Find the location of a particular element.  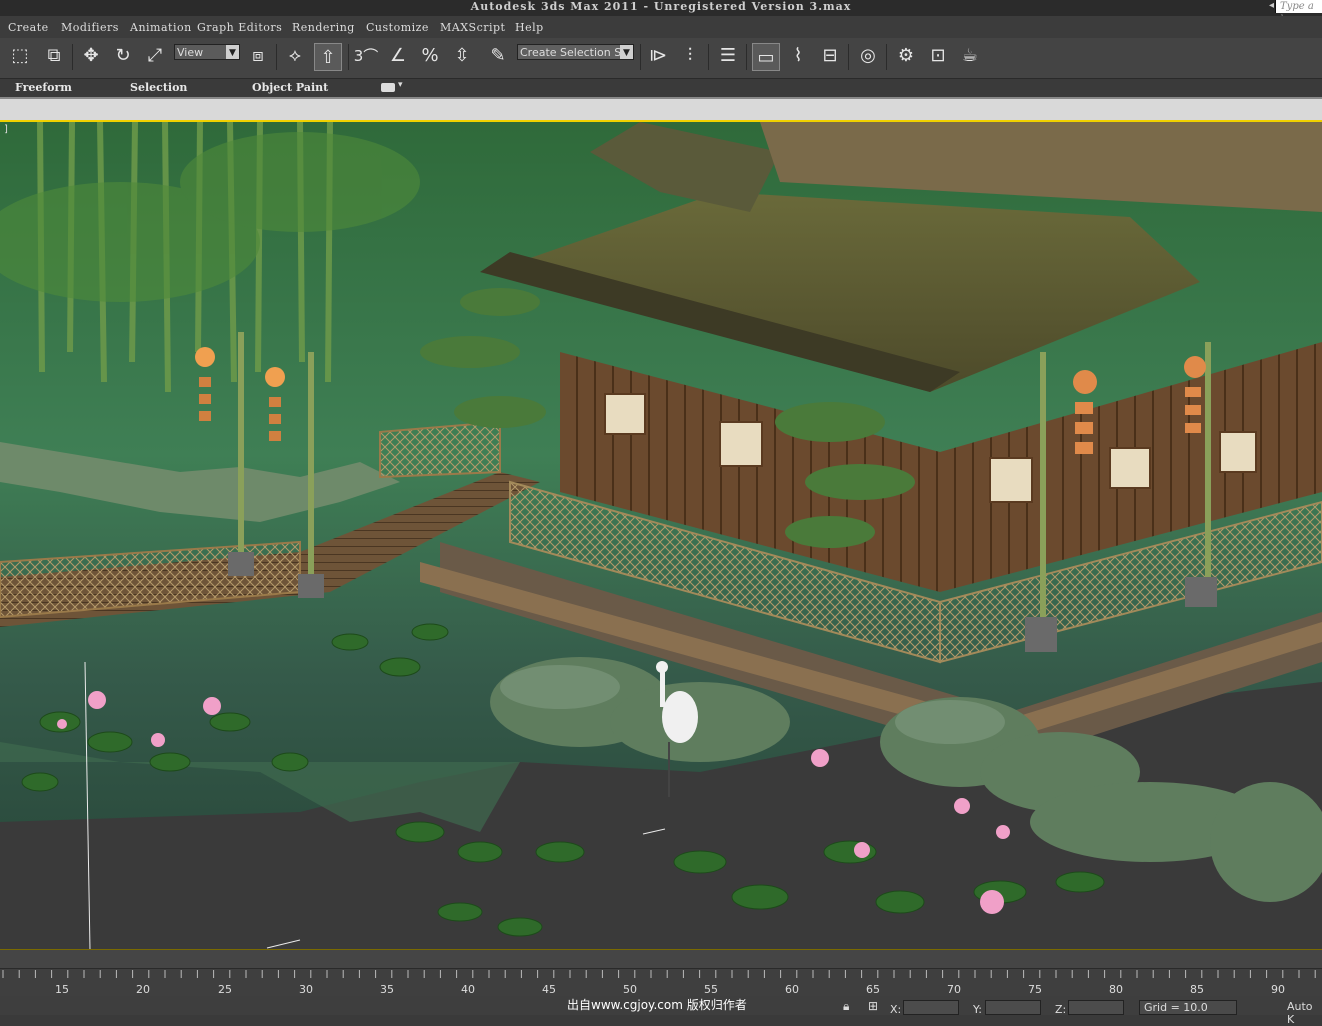

reference-coord-value: View is located at coordinates (190, 52).